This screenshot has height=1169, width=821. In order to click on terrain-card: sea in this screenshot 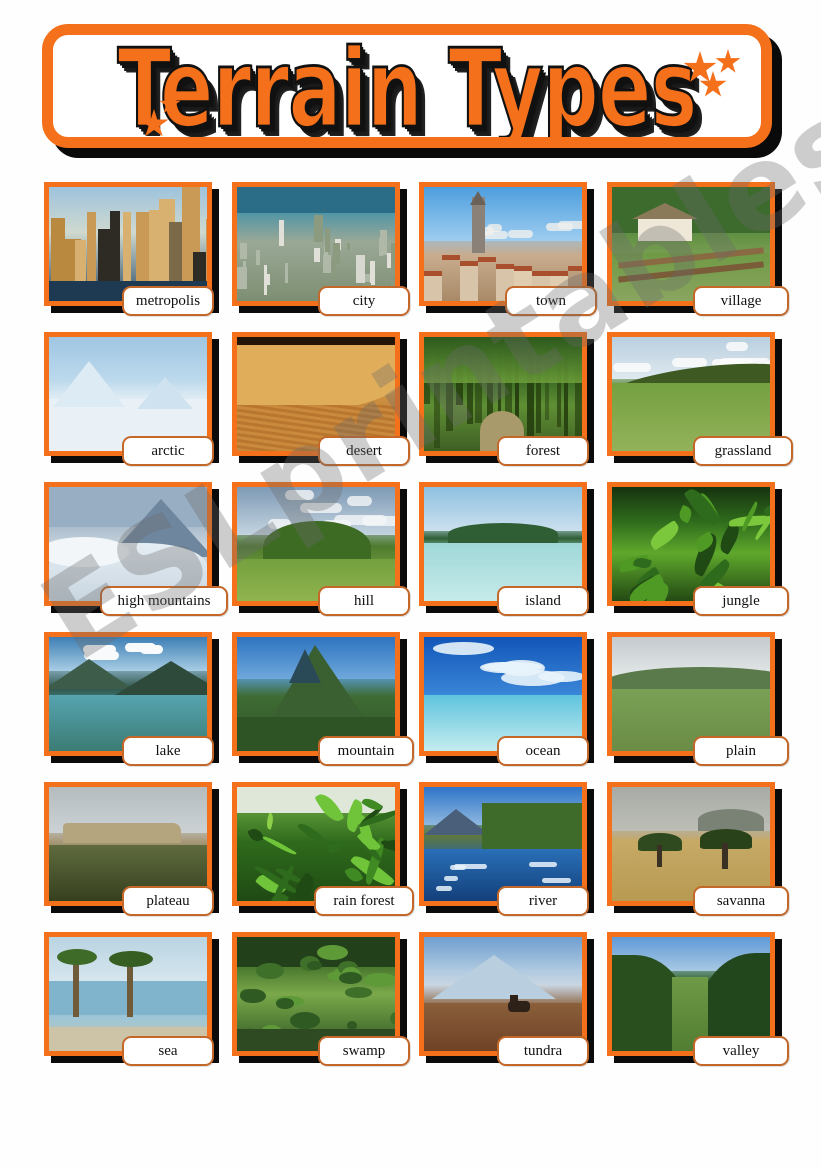, I will do `click(131, 999)`.